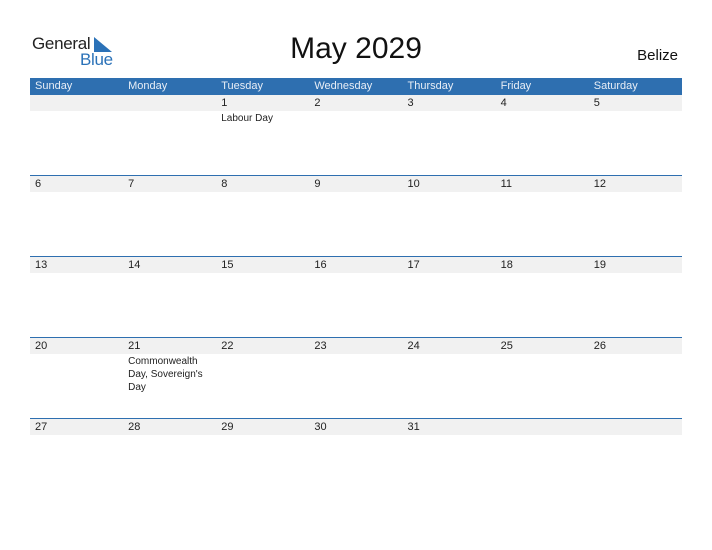 This screenshot has height=550, width=712. Describe the element at coordinates (242, 86) in the screenshot. I see `weekday-tuesday: Tuesday` at that location.